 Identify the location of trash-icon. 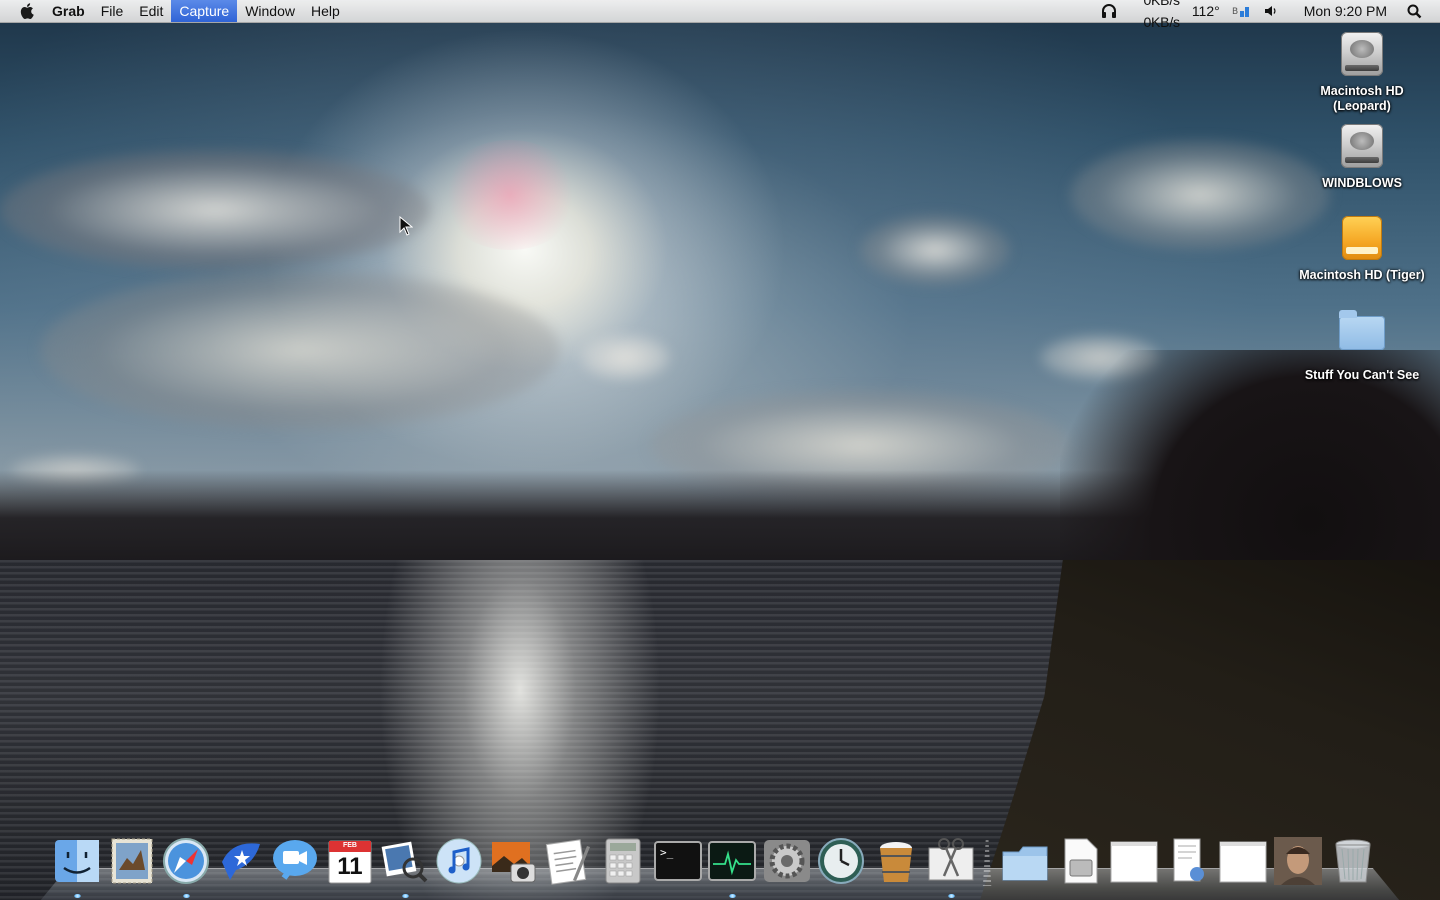
(1353, 861).